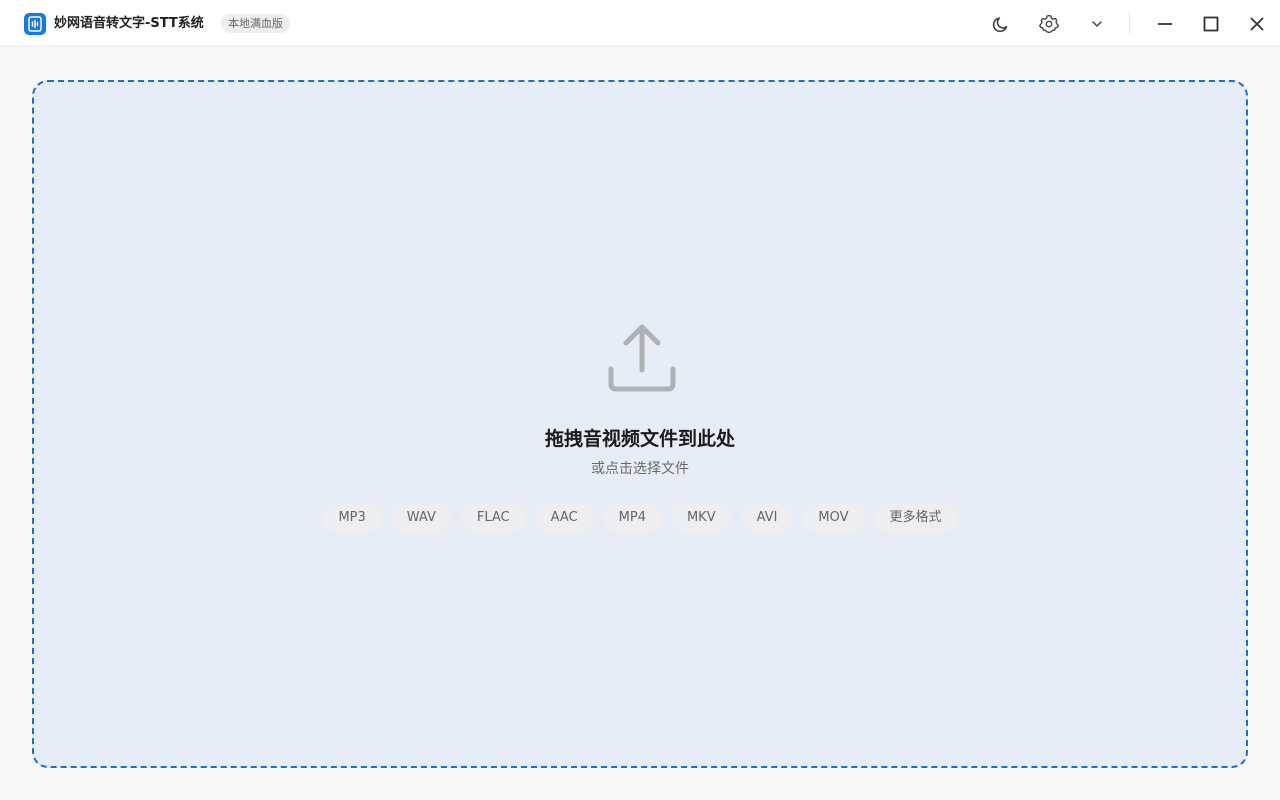 The image size is (1280, 800). Describe the element at coordinates (701, 518) in the screenshot. I see `format-chip: MKV` at that location.